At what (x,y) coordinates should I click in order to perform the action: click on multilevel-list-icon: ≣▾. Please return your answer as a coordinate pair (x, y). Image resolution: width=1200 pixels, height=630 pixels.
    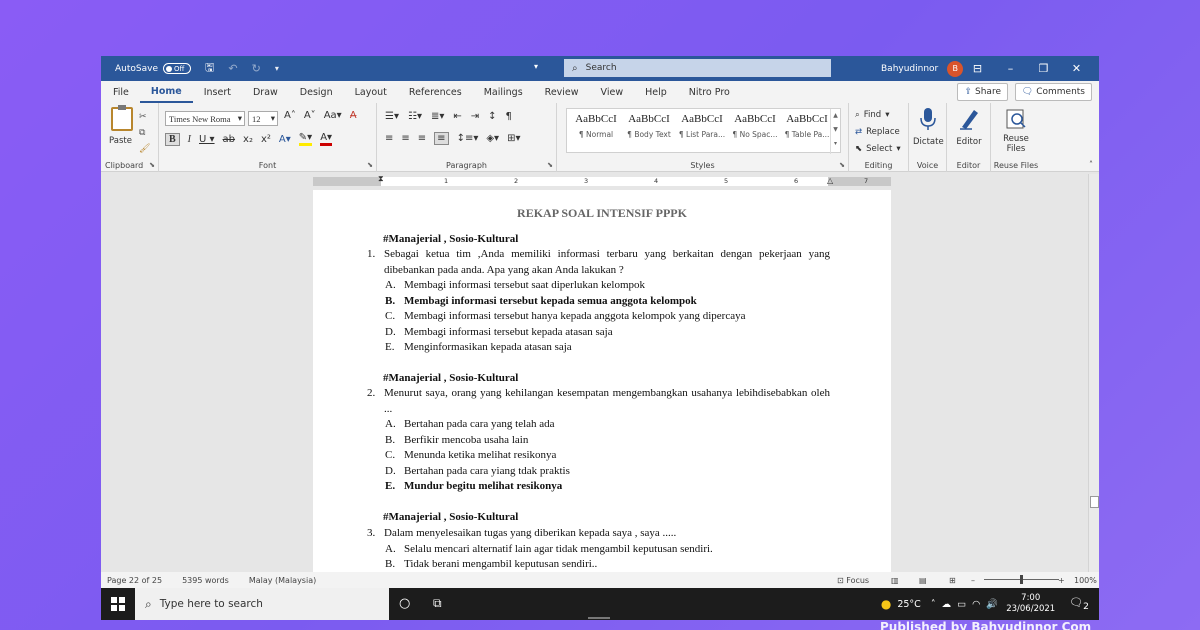
    Looking at the image, I should click on (437, 116).